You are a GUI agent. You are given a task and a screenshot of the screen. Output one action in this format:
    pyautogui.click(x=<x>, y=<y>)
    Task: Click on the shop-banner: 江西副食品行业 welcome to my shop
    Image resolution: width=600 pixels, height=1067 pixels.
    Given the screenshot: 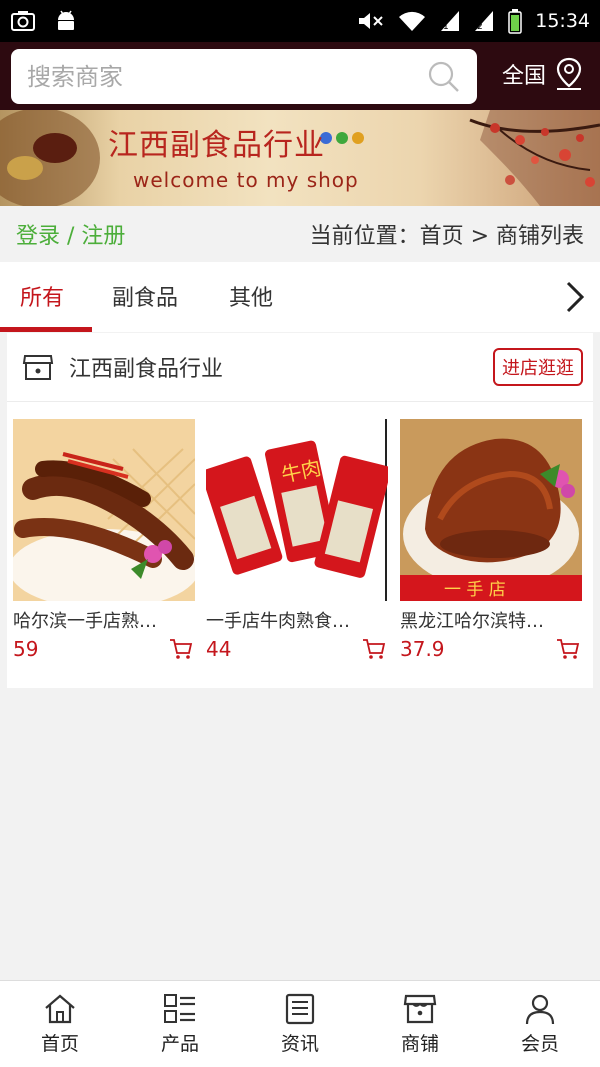 What is the action you would take?
    pyautogui.click(x=300, y=158)
    